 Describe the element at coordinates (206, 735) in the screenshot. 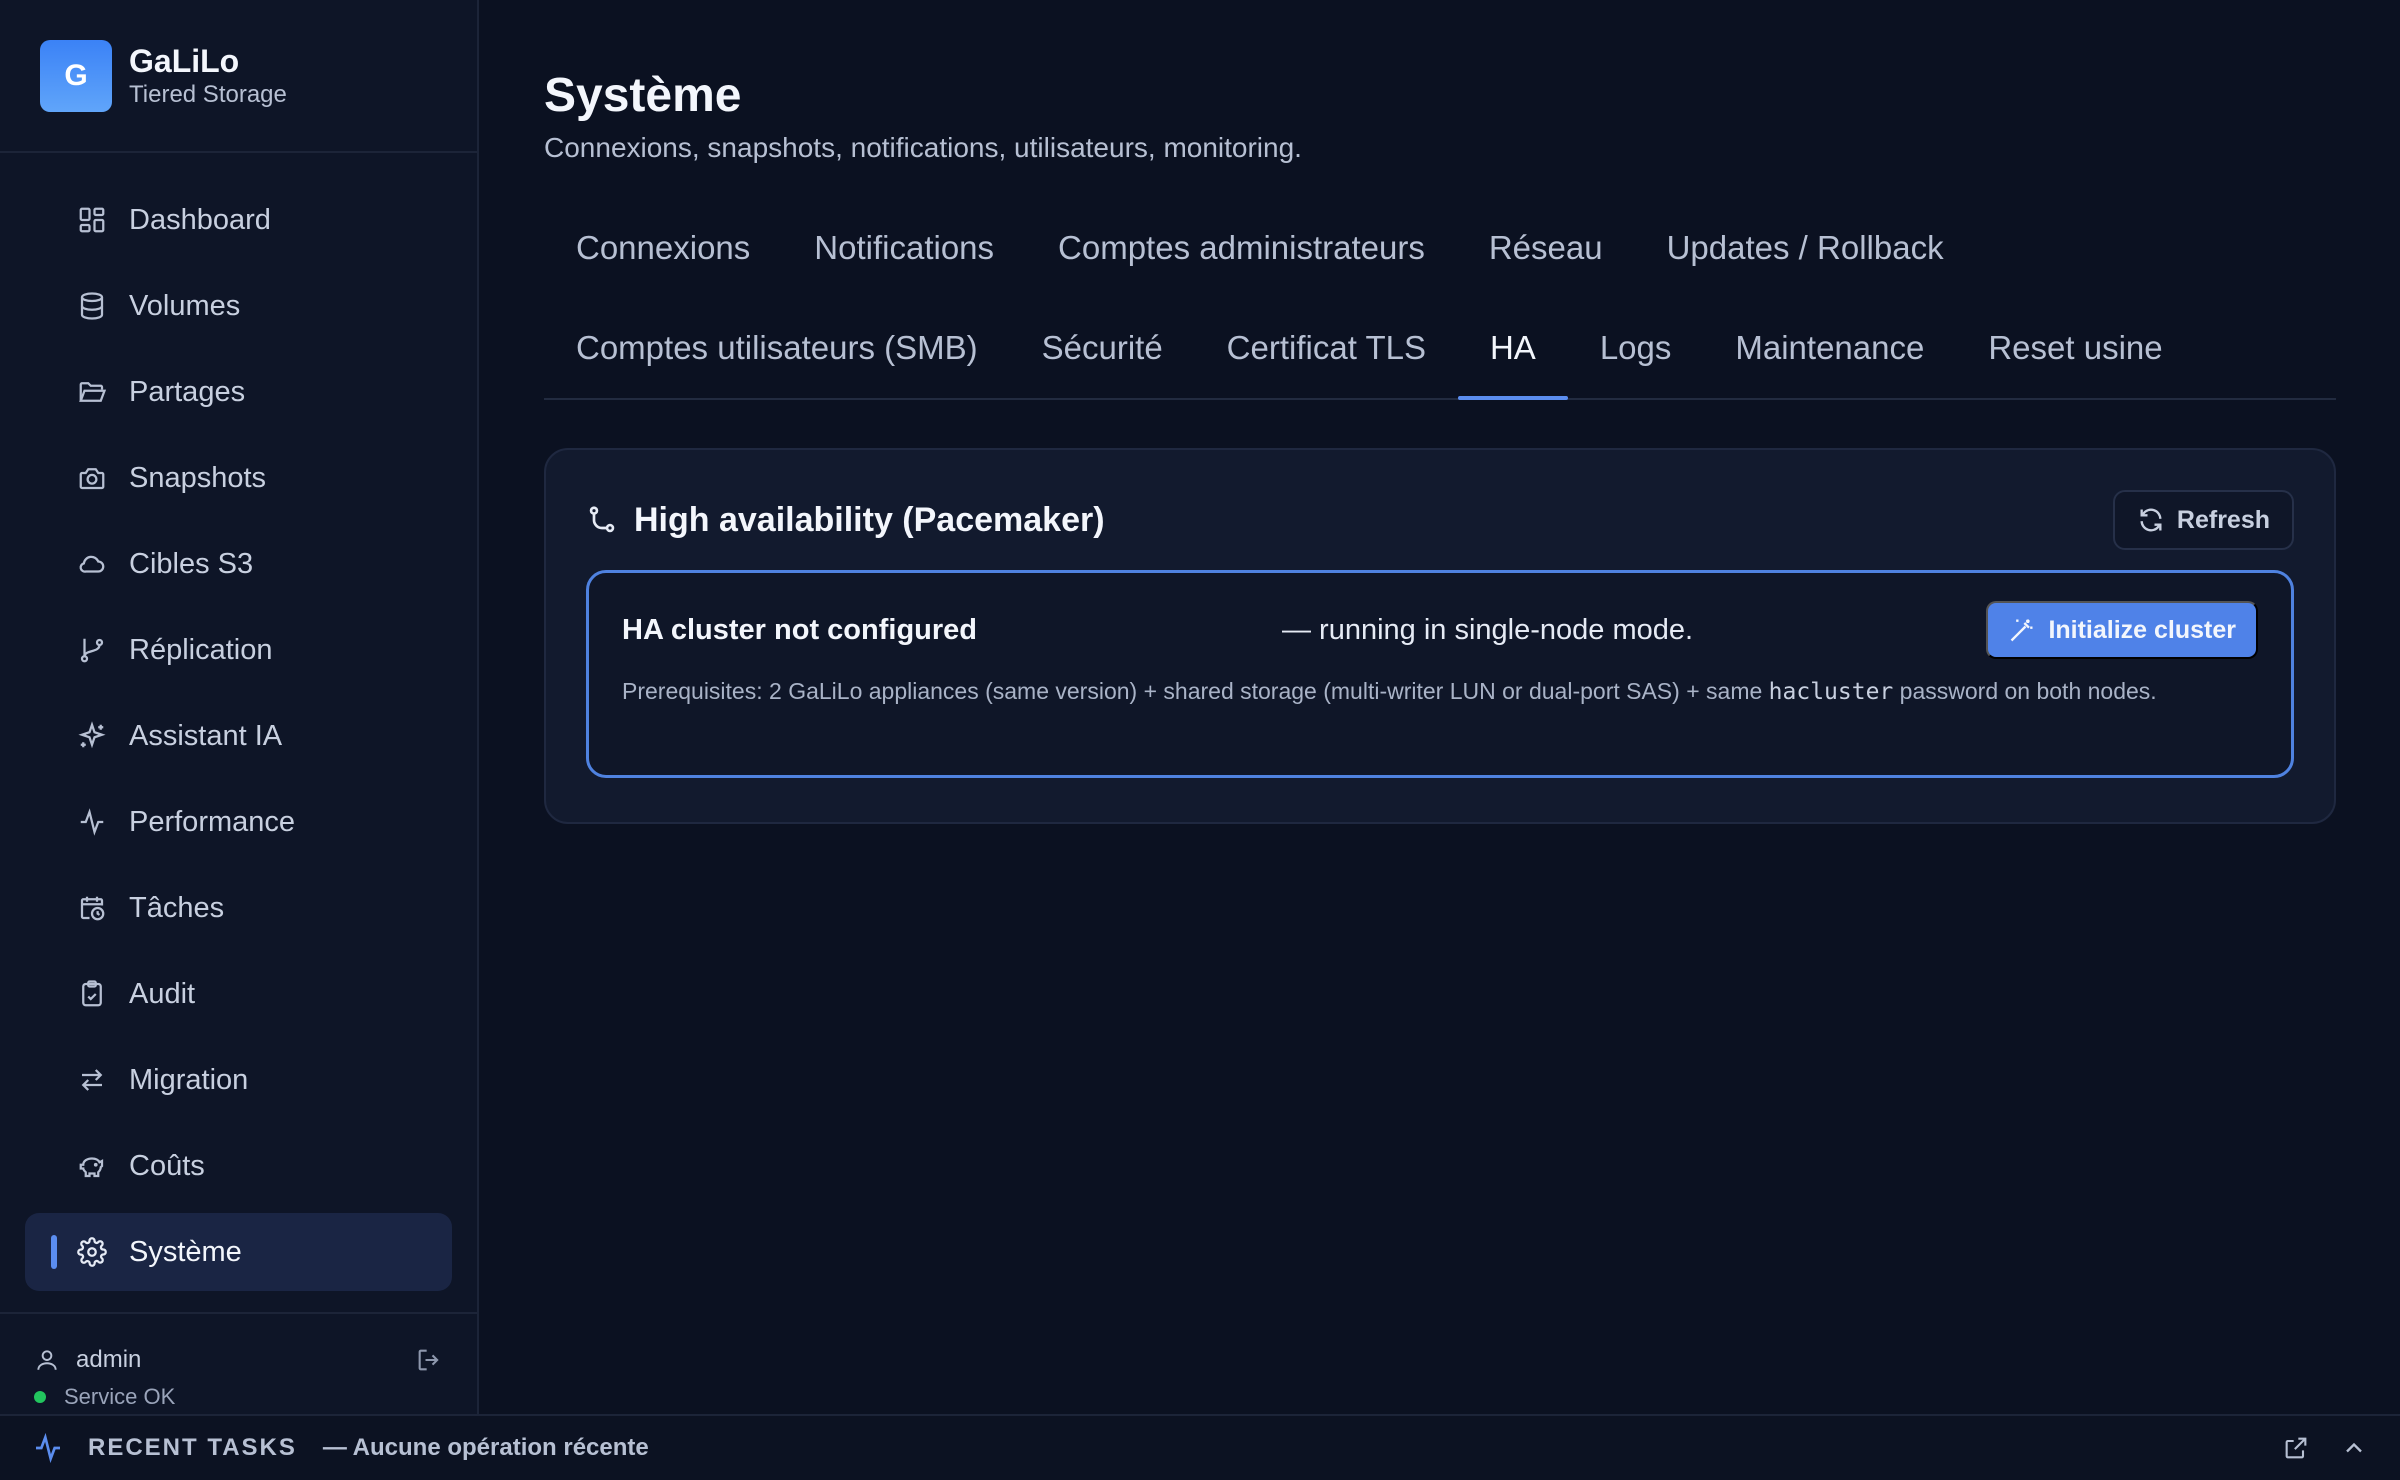

I see `sidebar-item-label: Assistant IA` at that location.